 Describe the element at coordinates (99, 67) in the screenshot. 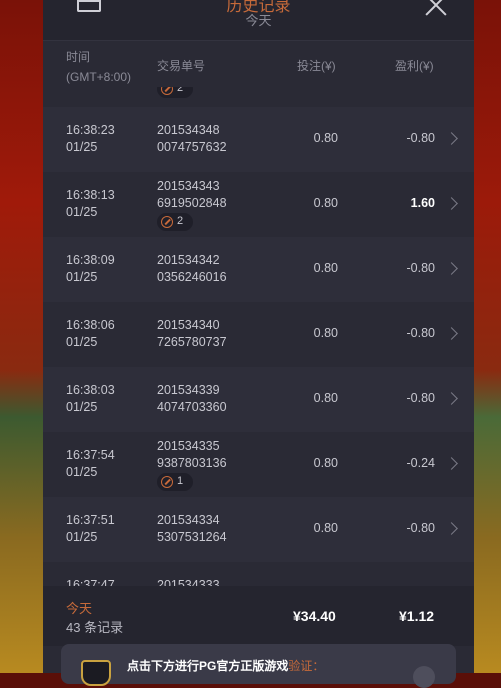

I see `header-time: 时间 (GMT+8:00)` at that location.